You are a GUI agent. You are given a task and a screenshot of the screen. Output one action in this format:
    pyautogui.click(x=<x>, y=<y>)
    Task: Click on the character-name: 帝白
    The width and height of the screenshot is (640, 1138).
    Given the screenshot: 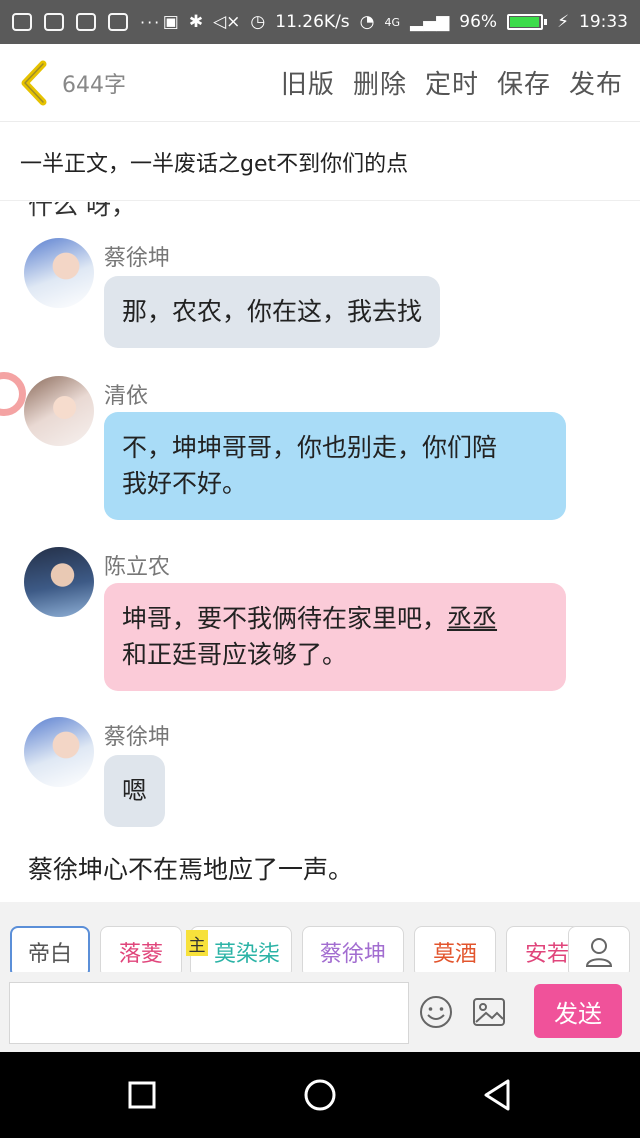 What is the action you would take?
    pyautogui.click(x=49, y=954)
    